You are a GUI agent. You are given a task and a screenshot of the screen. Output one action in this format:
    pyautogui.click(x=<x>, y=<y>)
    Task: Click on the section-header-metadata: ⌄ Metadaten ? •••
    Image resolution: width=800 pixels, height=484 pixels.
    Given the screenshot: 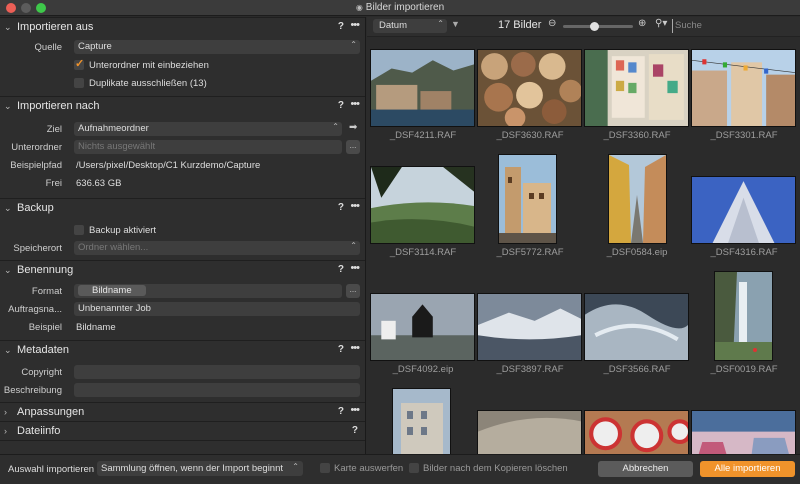 What is the action you would take?
    pyautogui.click(x=182, y=350)
    